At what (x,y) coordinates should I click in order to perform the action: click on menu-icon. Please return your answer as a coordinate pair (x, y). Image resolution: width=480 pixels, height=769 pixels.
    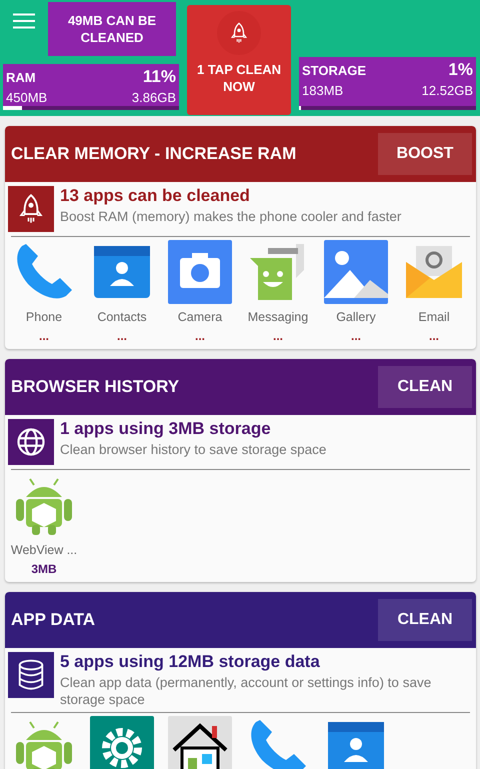
    Looking at the image, I should click on (24, 21).